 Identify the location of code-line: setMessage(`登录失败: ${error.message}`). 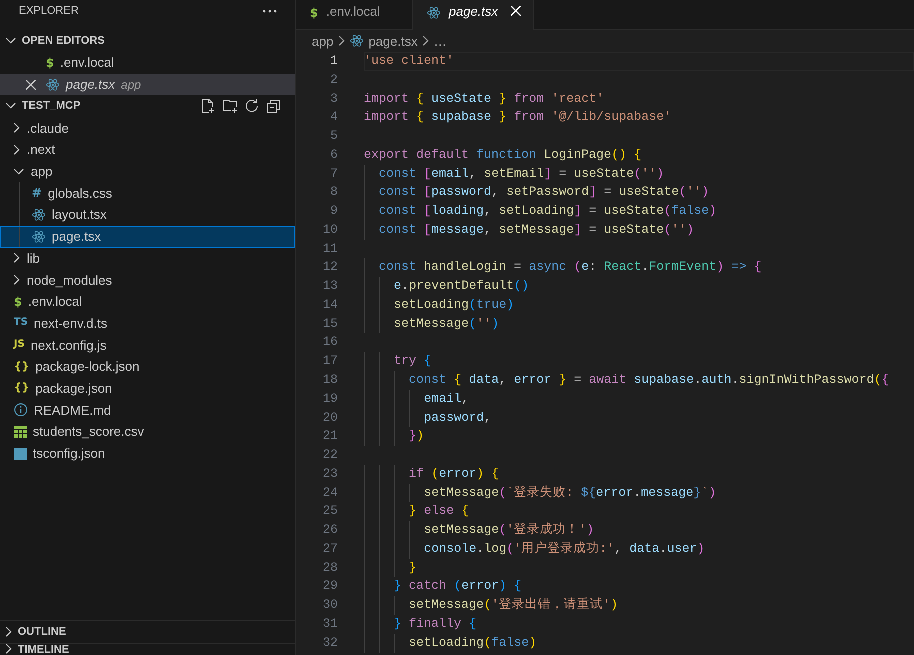
(639, 493).